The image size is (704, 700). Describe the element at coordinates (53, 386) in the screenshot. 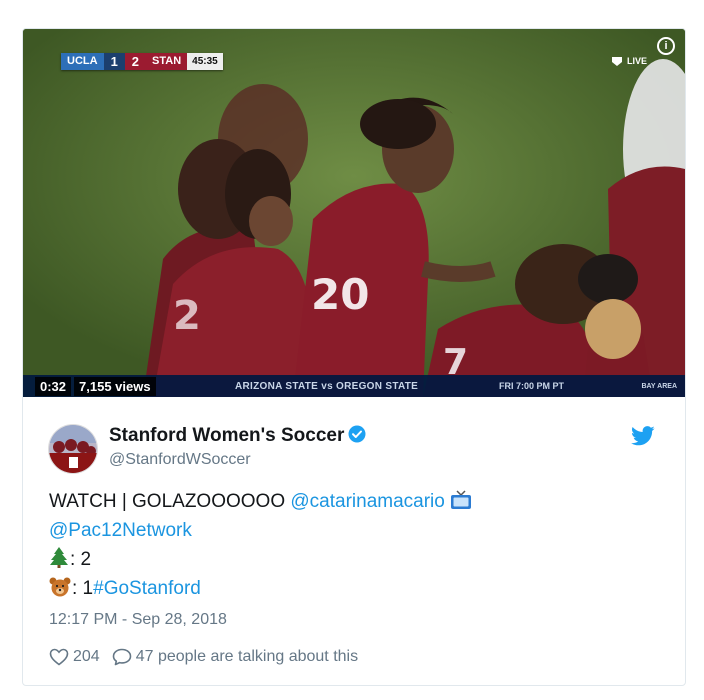

I see `video-duration: 0:32` at that location.